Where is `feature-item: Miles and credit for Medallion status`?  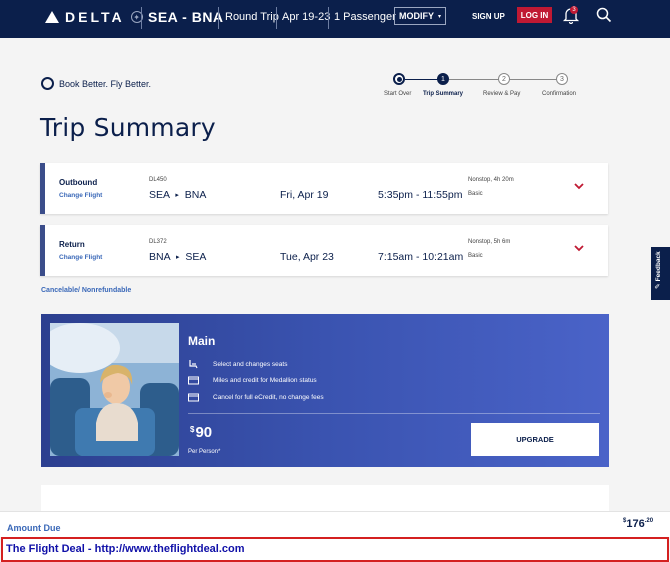
feature-item: Miles and credit for Medallion status is located at coordinates (252, 380).